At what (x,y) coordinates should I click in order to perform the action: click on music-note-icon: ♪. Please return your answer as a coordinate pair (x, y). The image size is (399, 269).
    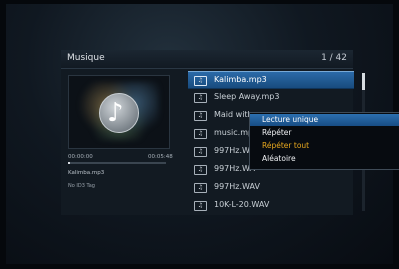
    Looking at the image, I should click on (119, 113).